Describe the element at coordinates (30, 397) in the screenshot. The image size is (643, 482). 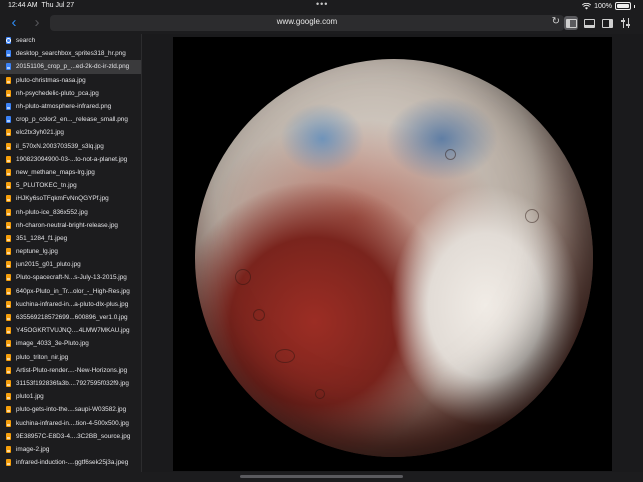
I see `sidebar-item-label: pluto1.jpg` at that location.